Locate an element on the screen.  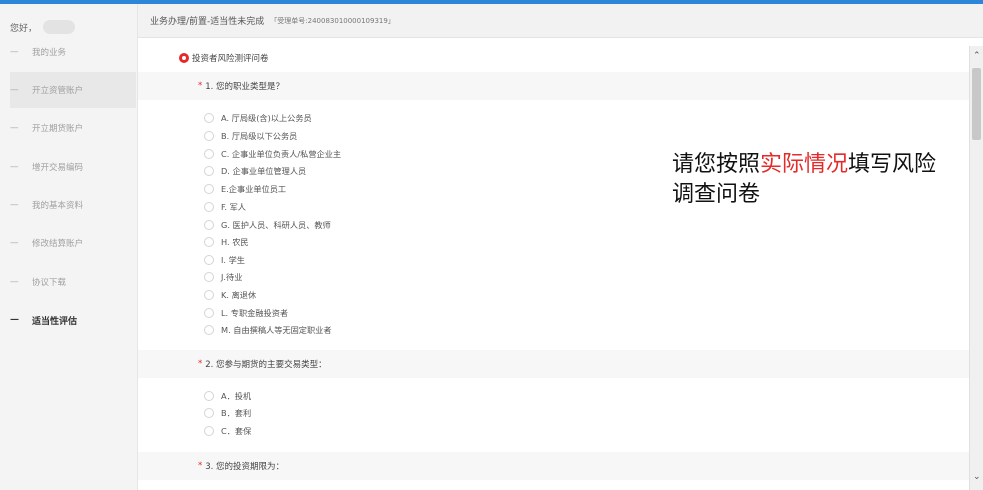
q1-option-e: E.企事业单位员工 is located at coordinates (245, 188).